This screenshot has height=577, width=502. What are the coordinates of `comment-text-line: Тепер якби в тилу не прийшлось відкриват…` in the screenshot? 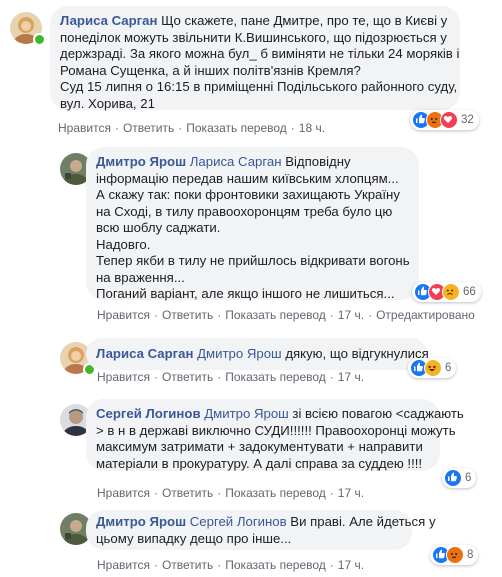 It's located at (253, 260).